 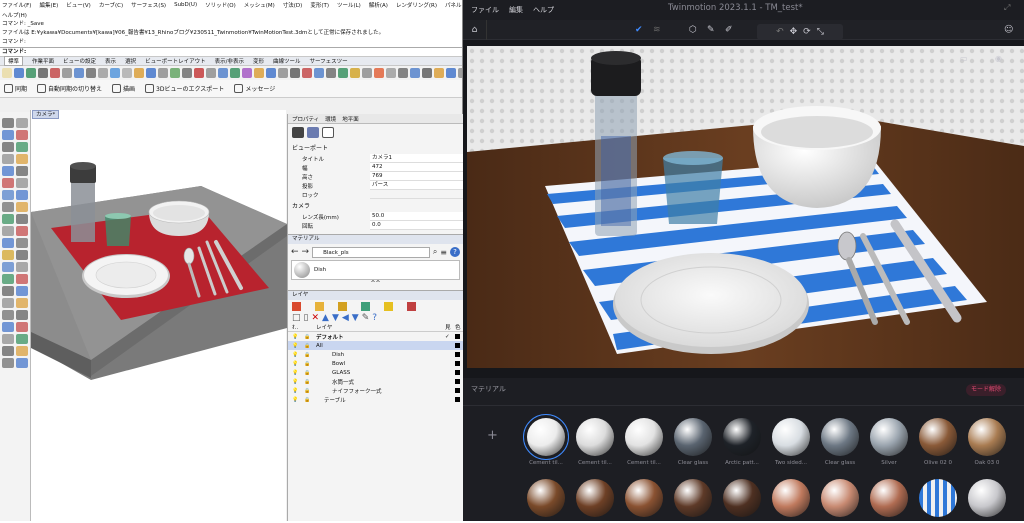 What do you see at coordinates (14, 15) in the screenshot?
I see `menu-help: ヘルプ(H)` at bounding box center [14, 15].